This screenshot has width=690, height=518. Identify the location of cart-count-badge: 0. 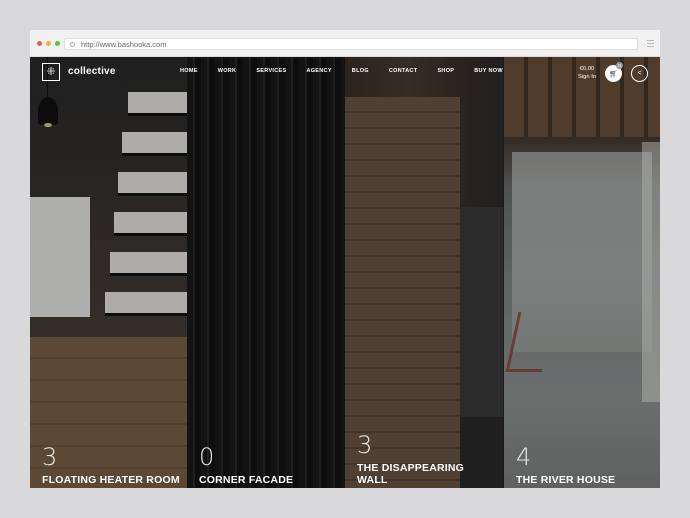
(619, 65).